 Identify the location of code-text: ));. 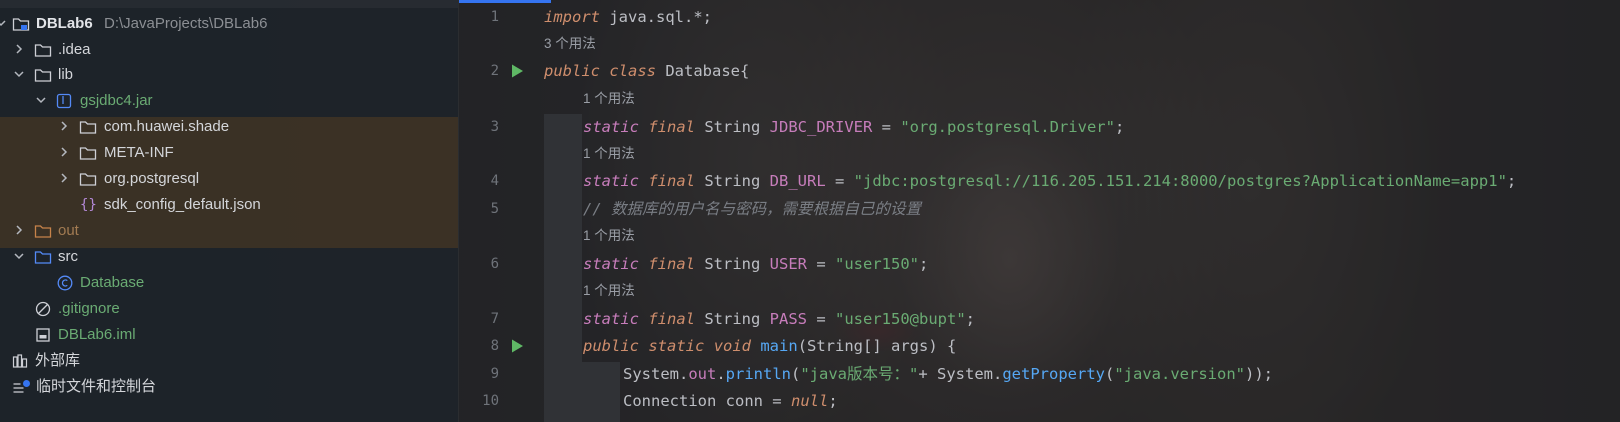
(1259, 374).